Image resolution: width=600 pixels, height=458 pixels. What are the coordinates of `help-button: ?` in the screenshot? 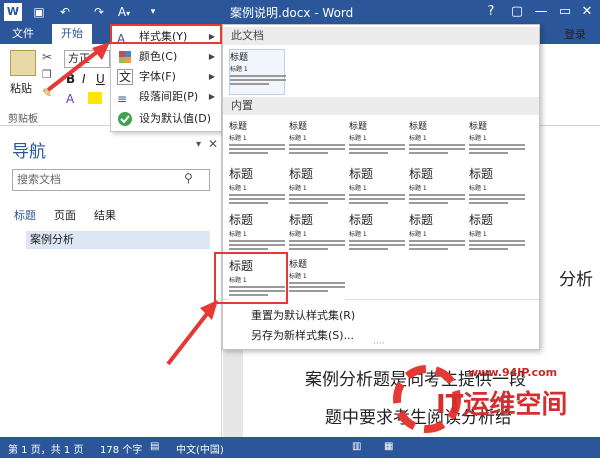 It's located at (491, 12).